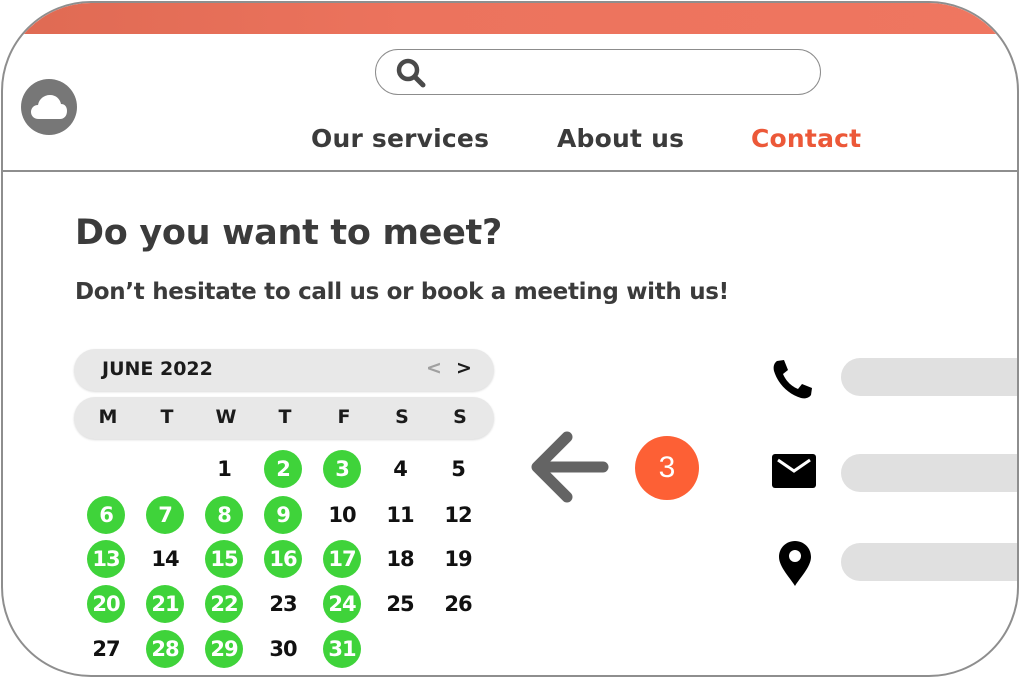 The height and width of the screenshot is (681, 1024). I want to click on calendar-day: 12, so click(458, 515).